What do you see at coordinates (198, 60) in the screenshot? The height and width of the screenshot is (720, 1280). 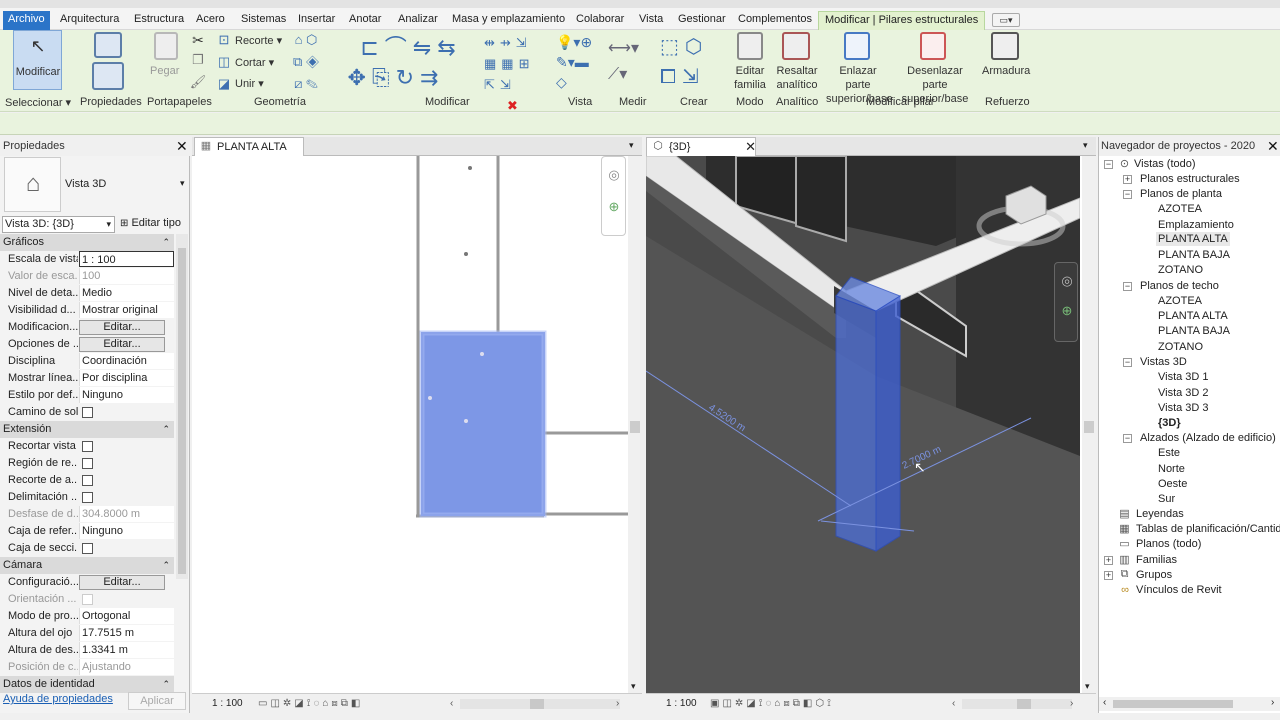 I see `copy-icon: ❐` at bounding box center [198, 60].